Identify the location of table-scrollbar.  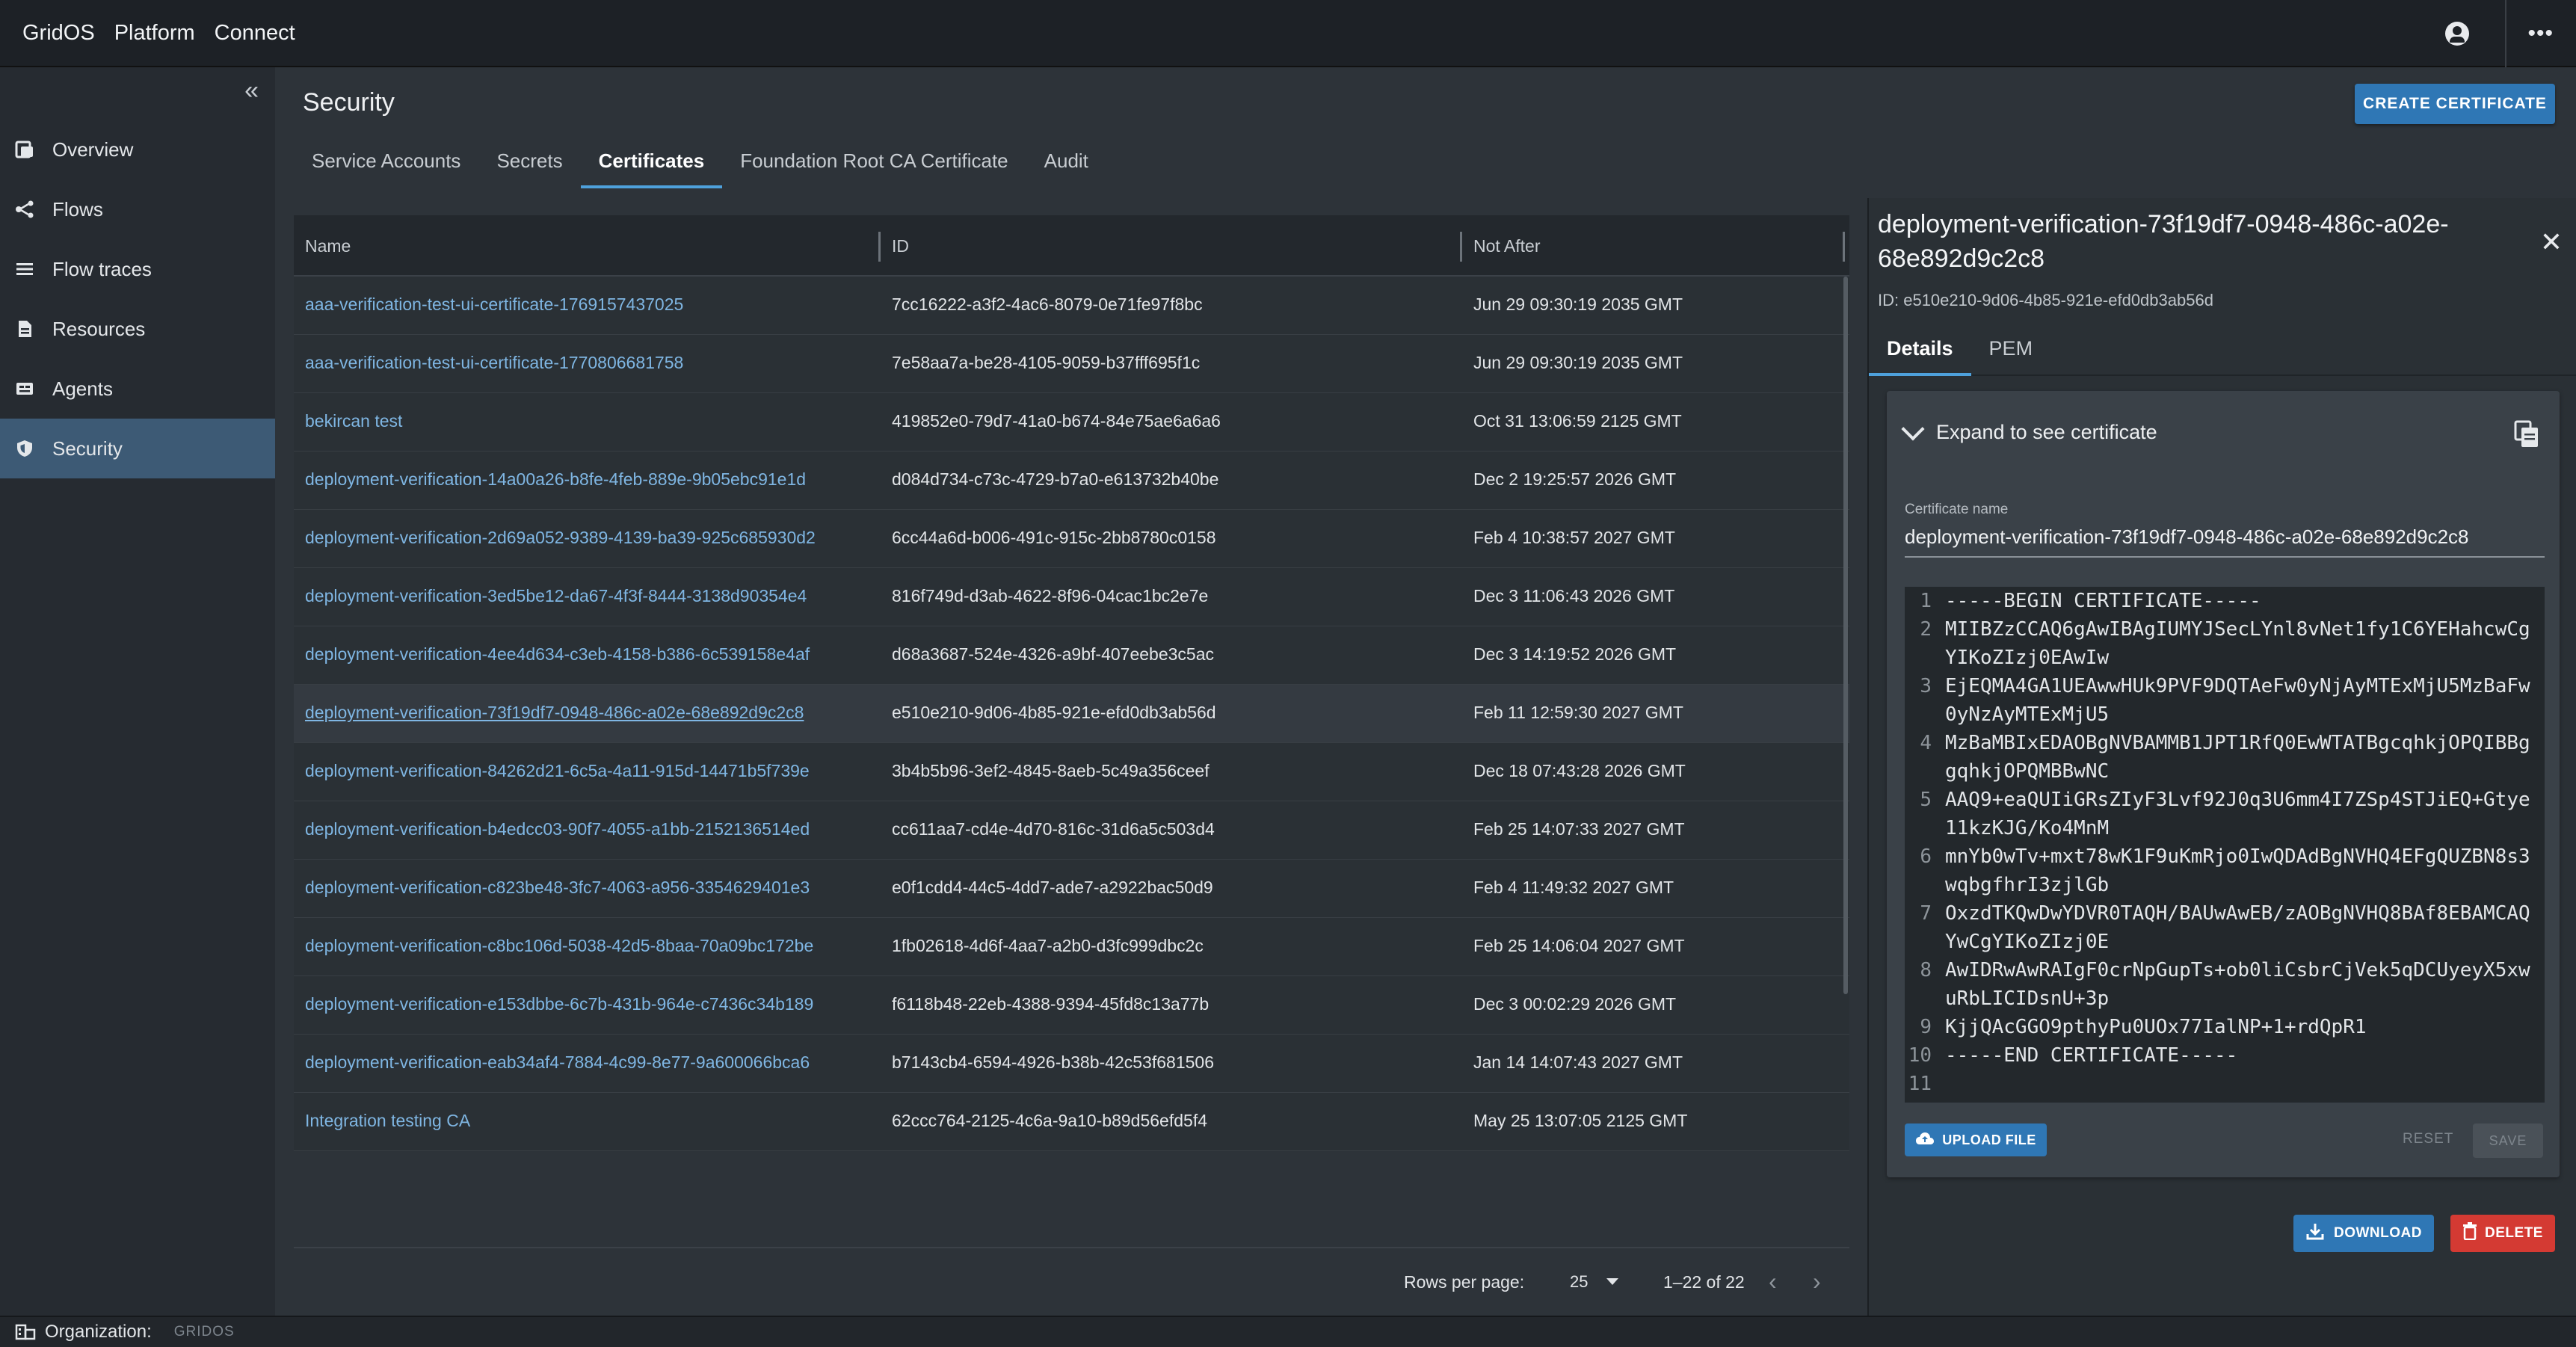
(1845, 635).